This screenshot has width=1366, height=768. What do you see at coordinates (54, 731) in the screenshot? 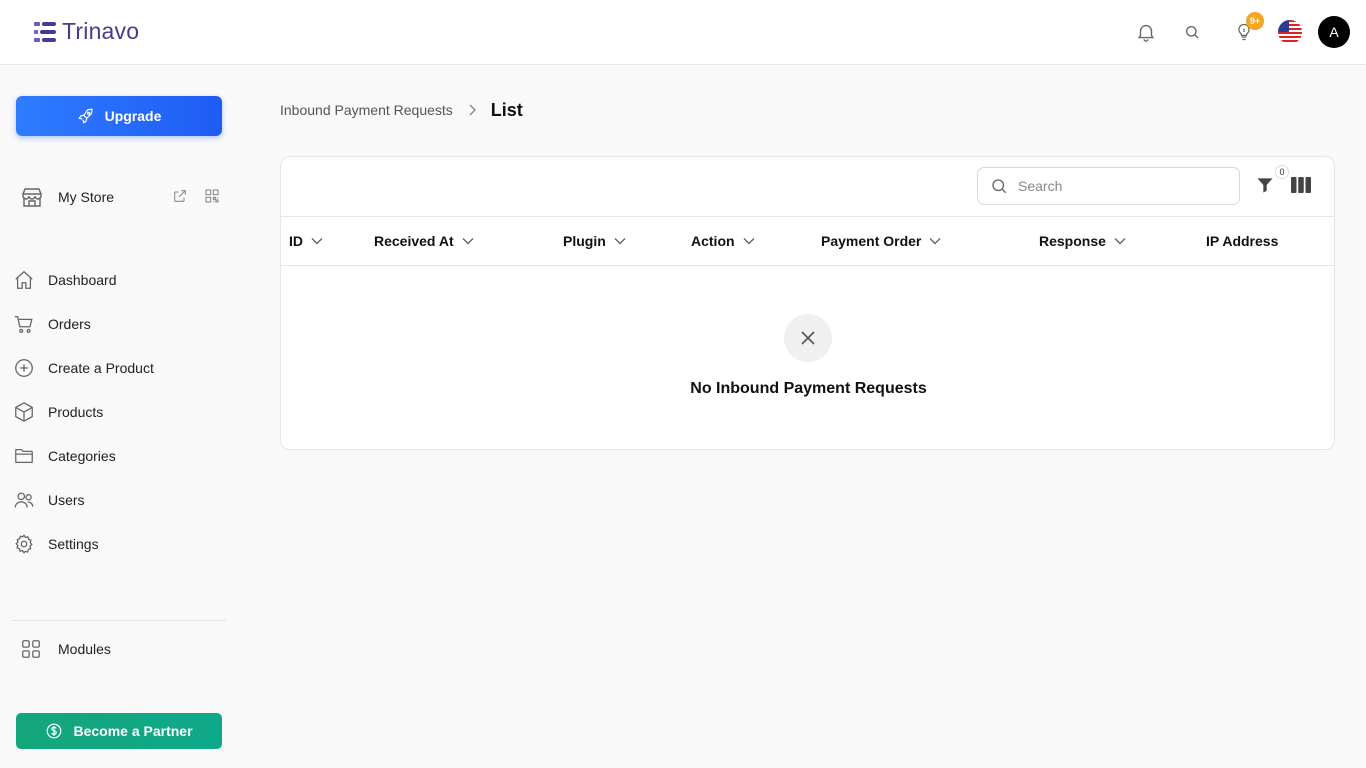
I see `dollar-circle-icon` at bounding box center [54, 731].